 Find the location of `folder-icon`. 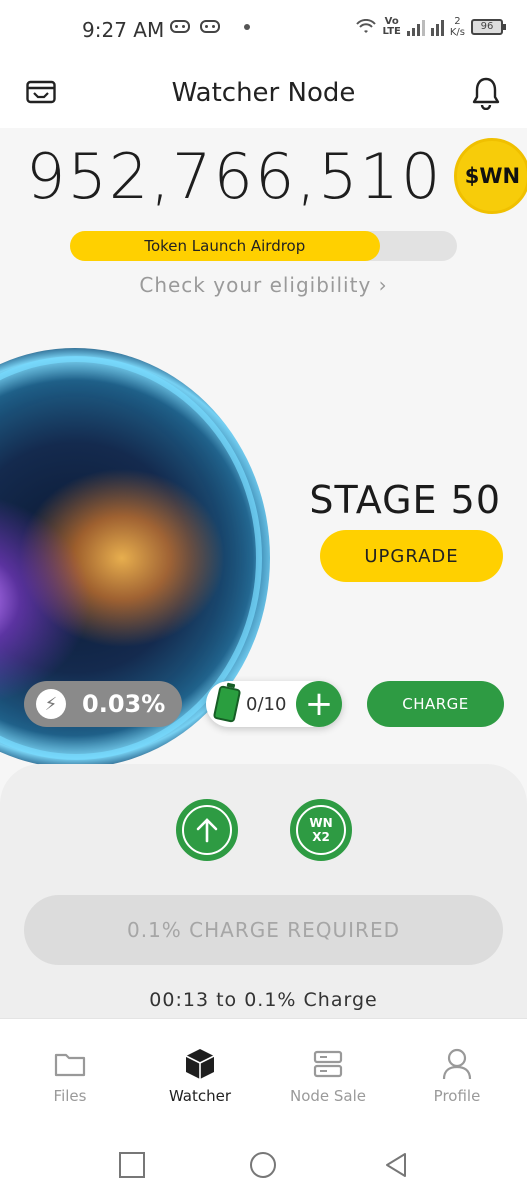

folder-icon is located at coordinates (70, 1065).